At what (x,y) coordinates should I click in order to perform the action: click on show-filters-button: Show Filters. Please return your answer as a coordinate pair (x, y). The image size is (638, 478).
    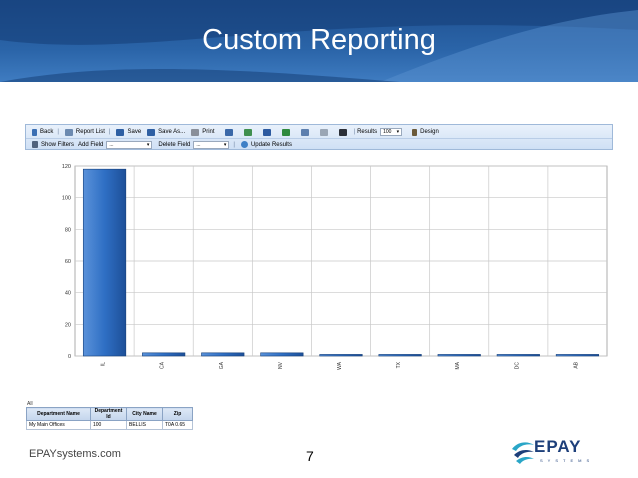
    Looking at the image, I should click on (53, 144).